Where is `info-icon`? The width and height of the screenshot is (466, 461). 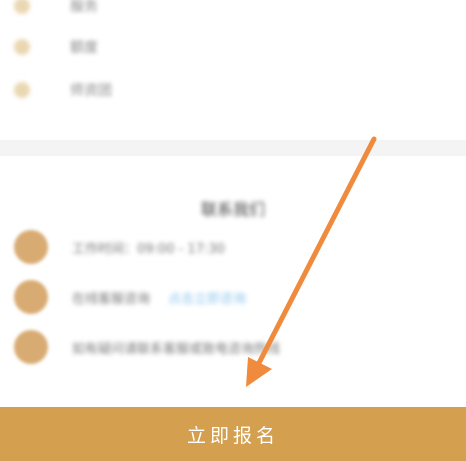 info-icon is located at coordinates (31, 347).